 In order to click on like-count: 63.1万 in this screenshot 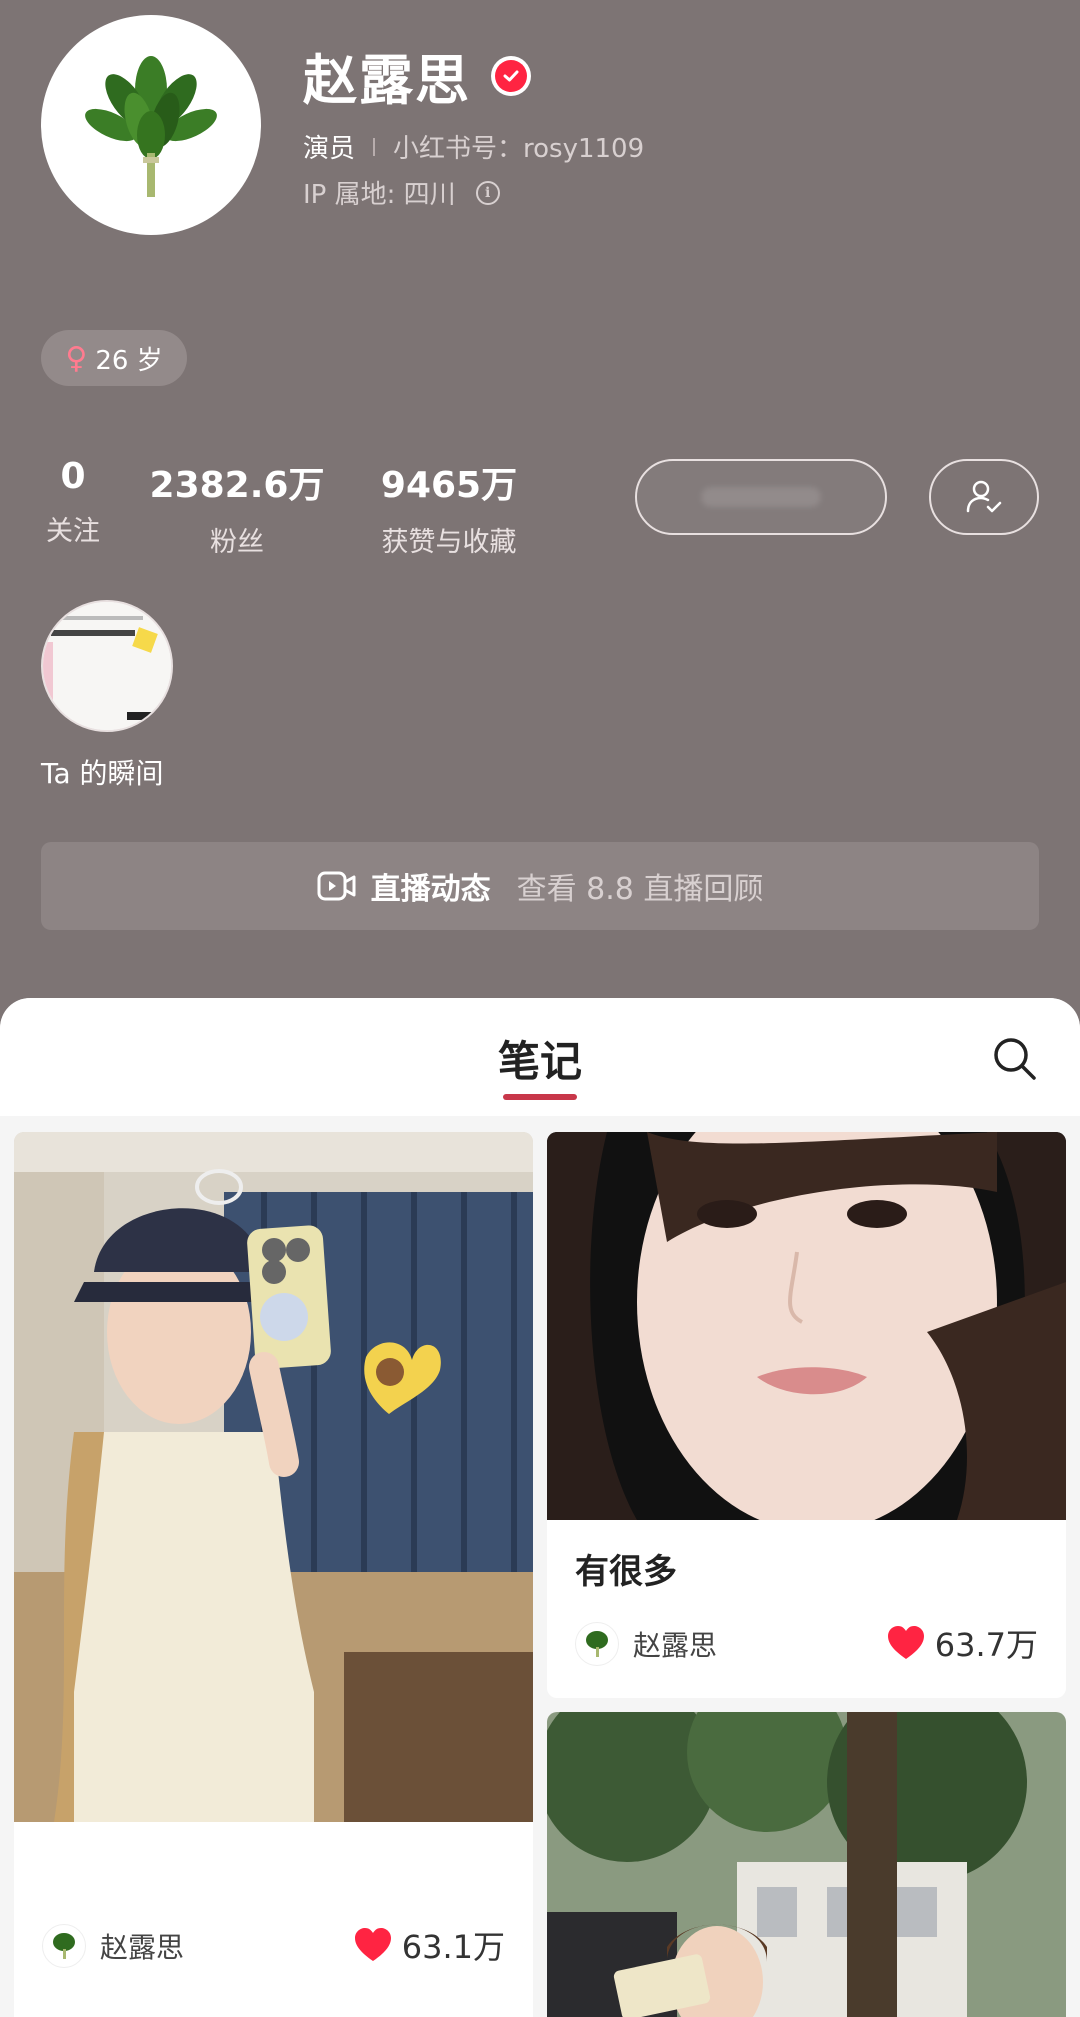, I will do `click(429, 1945)`.